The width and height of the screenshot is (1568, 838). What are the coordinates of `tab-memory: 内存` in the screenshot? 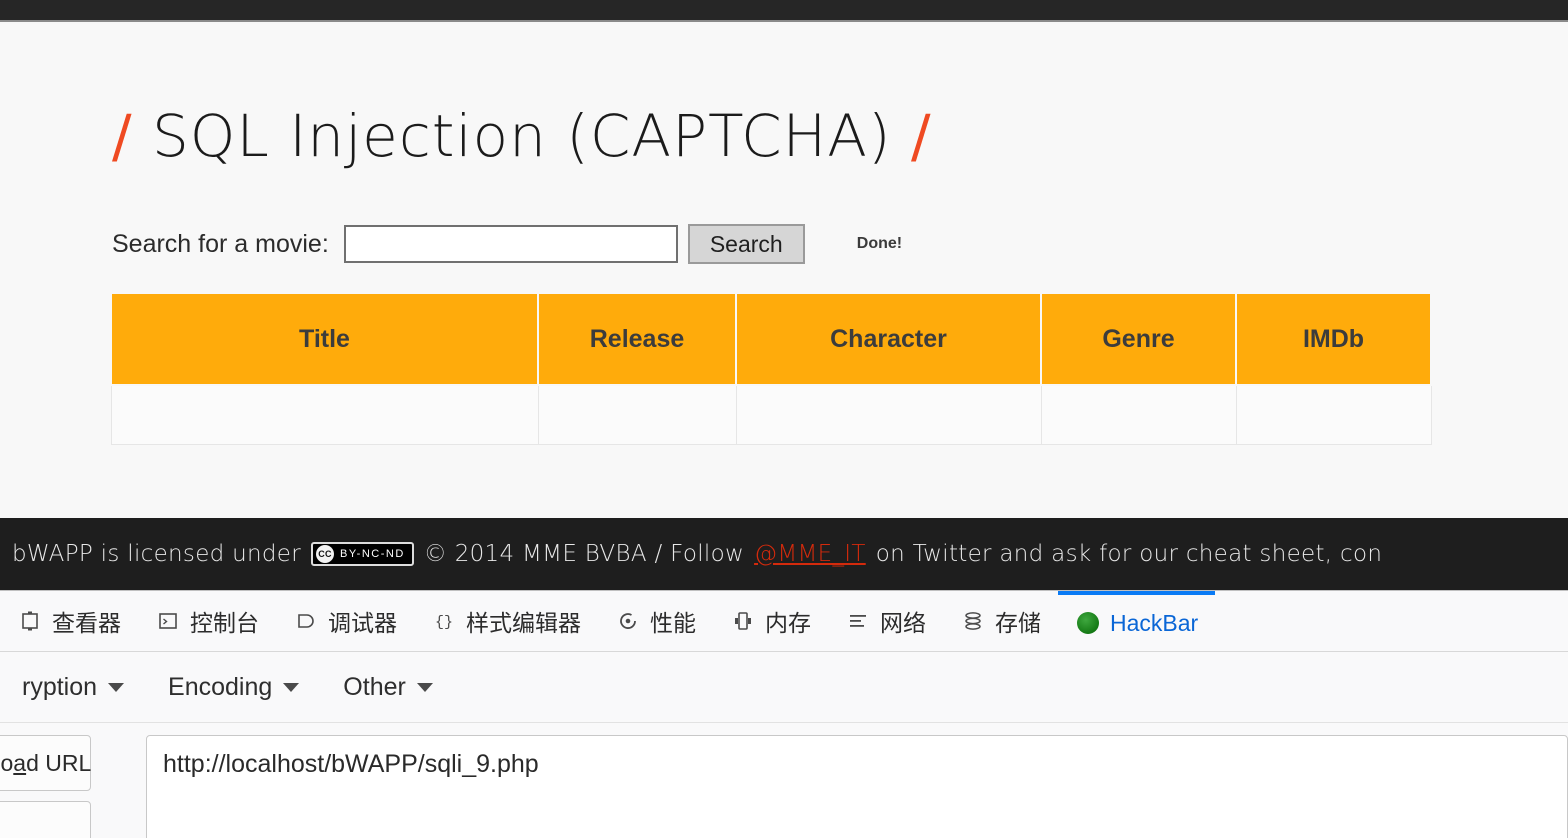 It's located at (770, 621).